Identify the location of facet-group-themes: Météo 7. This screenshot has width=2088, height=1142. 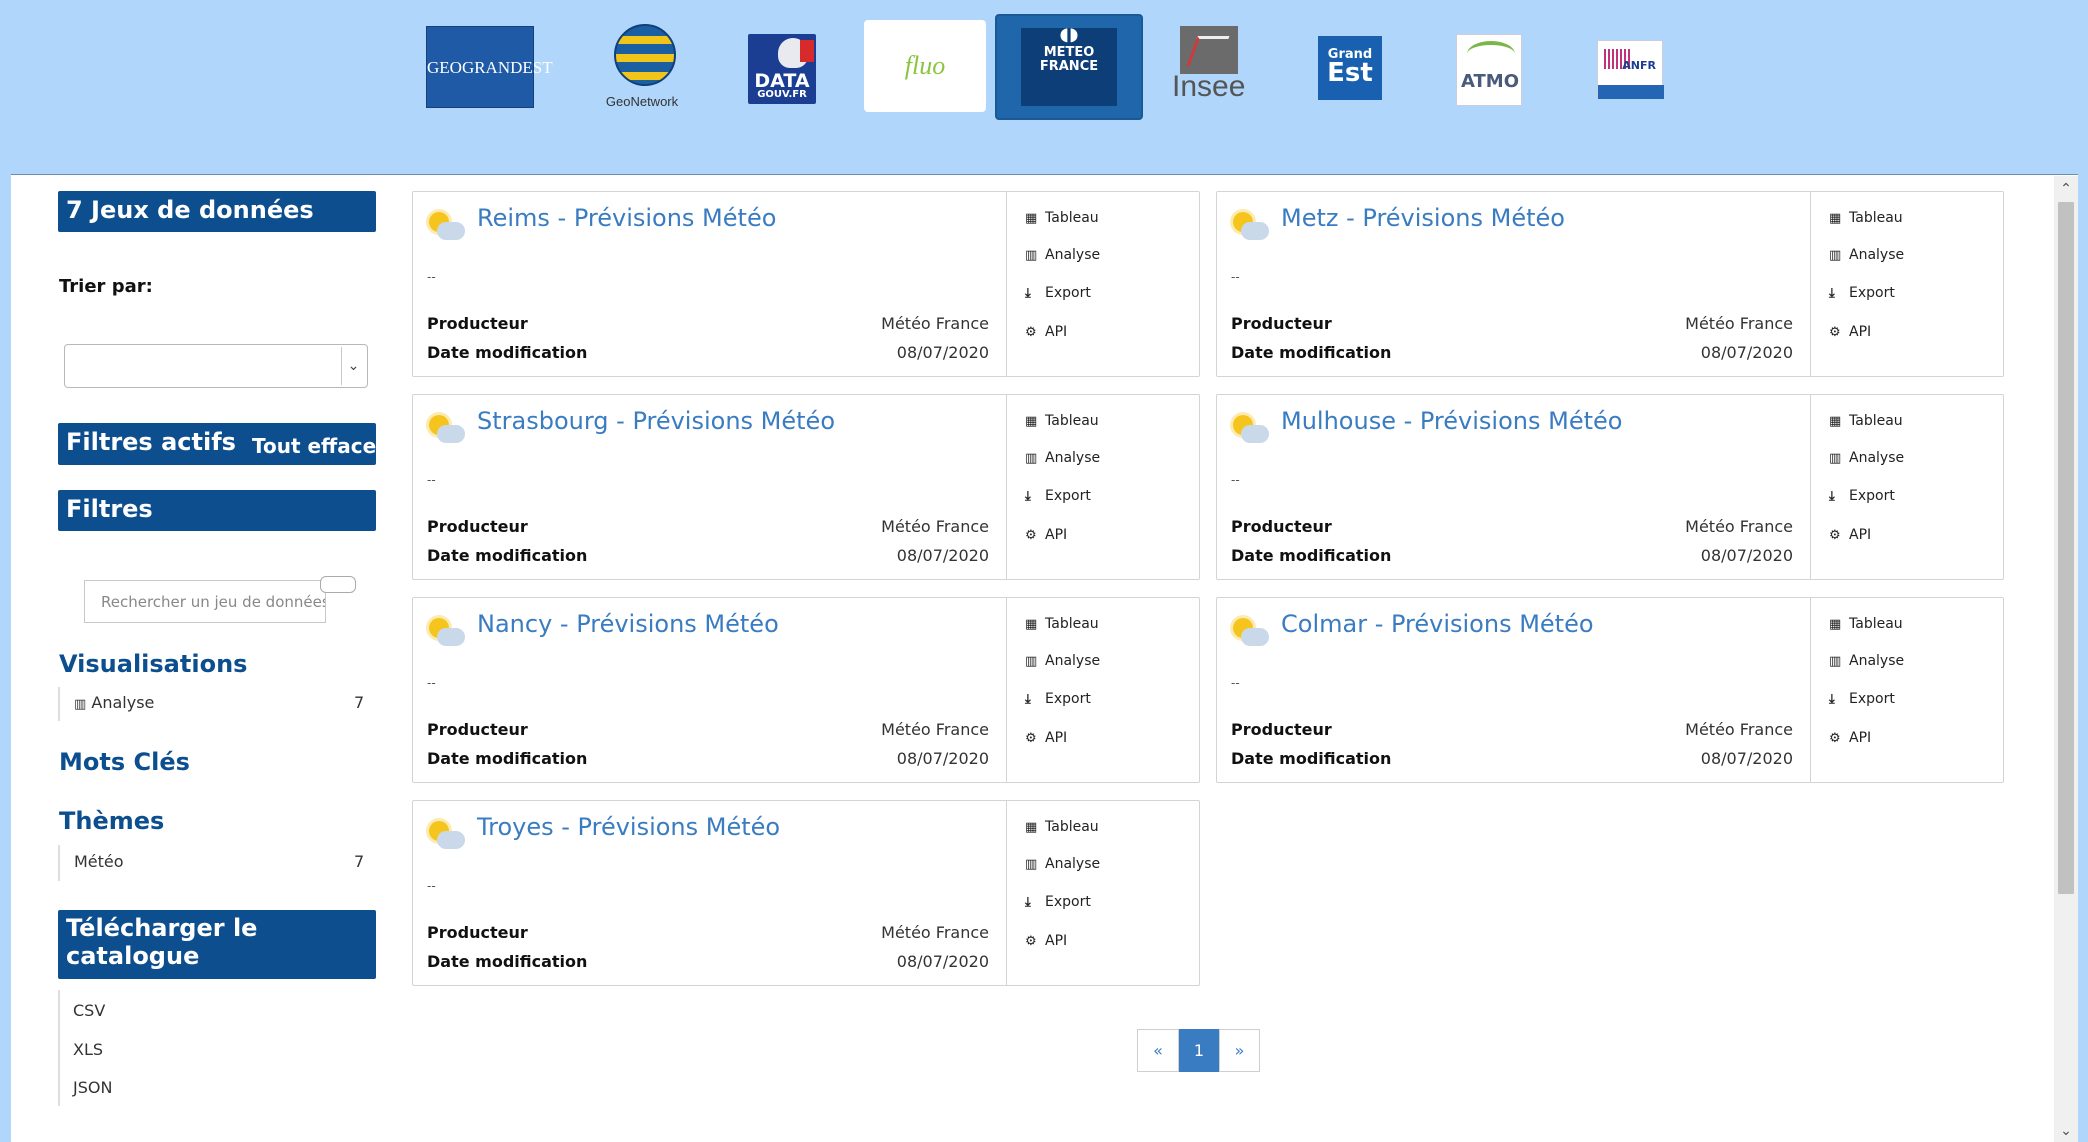
(213, 863).